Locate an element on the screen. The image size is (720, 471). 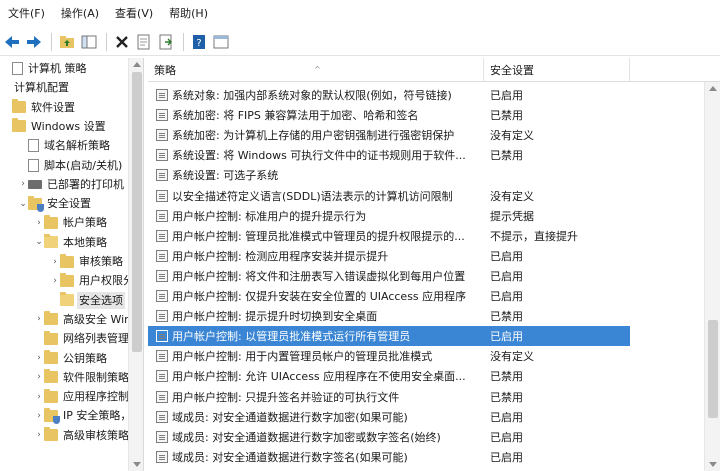
tree-scrollbar is located at coordinates (135, 264).